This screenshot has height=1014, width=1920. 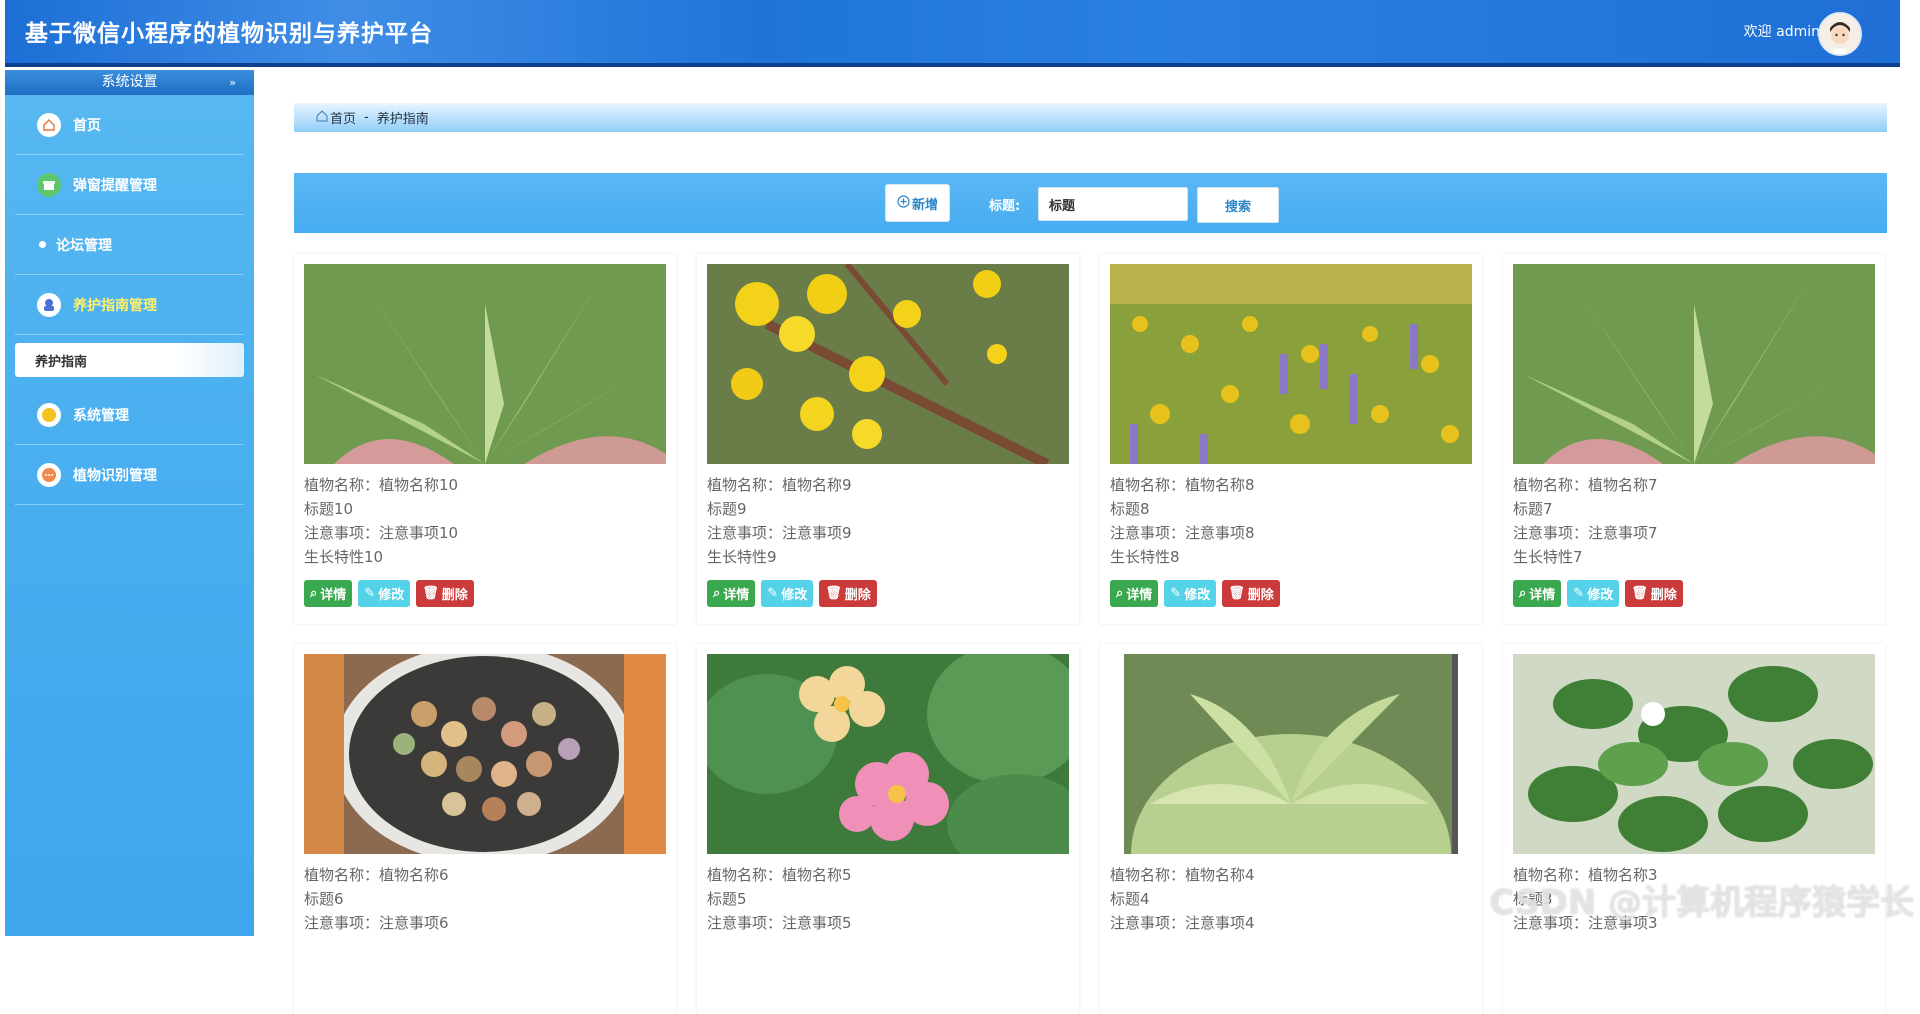 I want to click on app-title: 基于微信小程序的植物识别与养护平台, so click(x=229, y=34).